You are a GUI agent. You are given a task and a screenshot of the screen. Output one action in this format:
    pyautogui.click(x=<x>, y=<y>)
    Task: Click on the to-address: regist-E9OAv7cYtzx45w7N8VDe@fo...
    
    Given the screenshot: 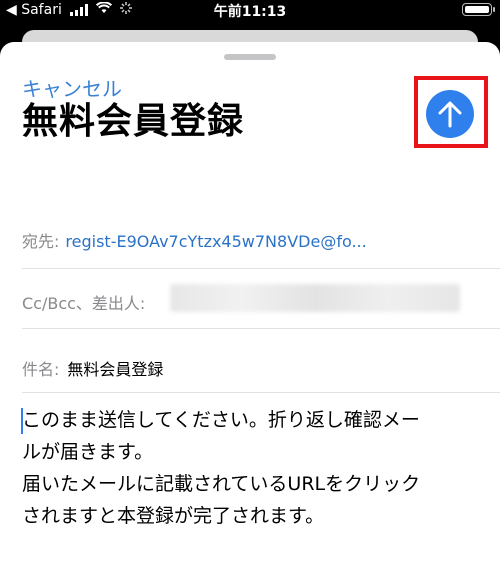 What is the action you would take?
    pyautogui.click(x=215, y=241)
    